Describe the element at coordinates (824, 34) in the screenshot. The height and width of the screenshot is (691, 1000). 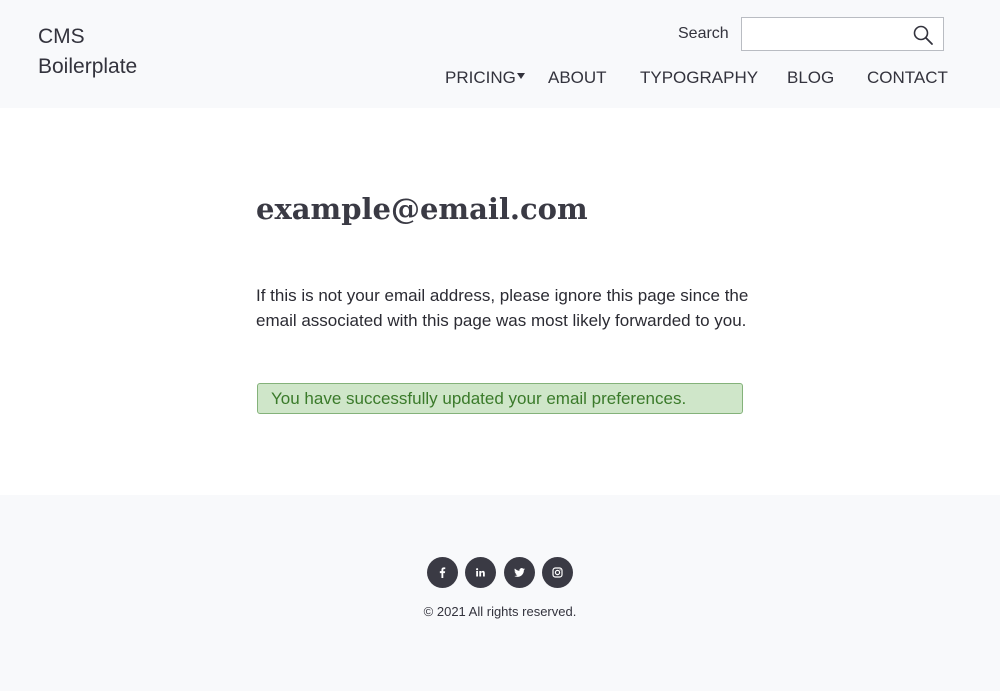
I see `search-input` at that location.